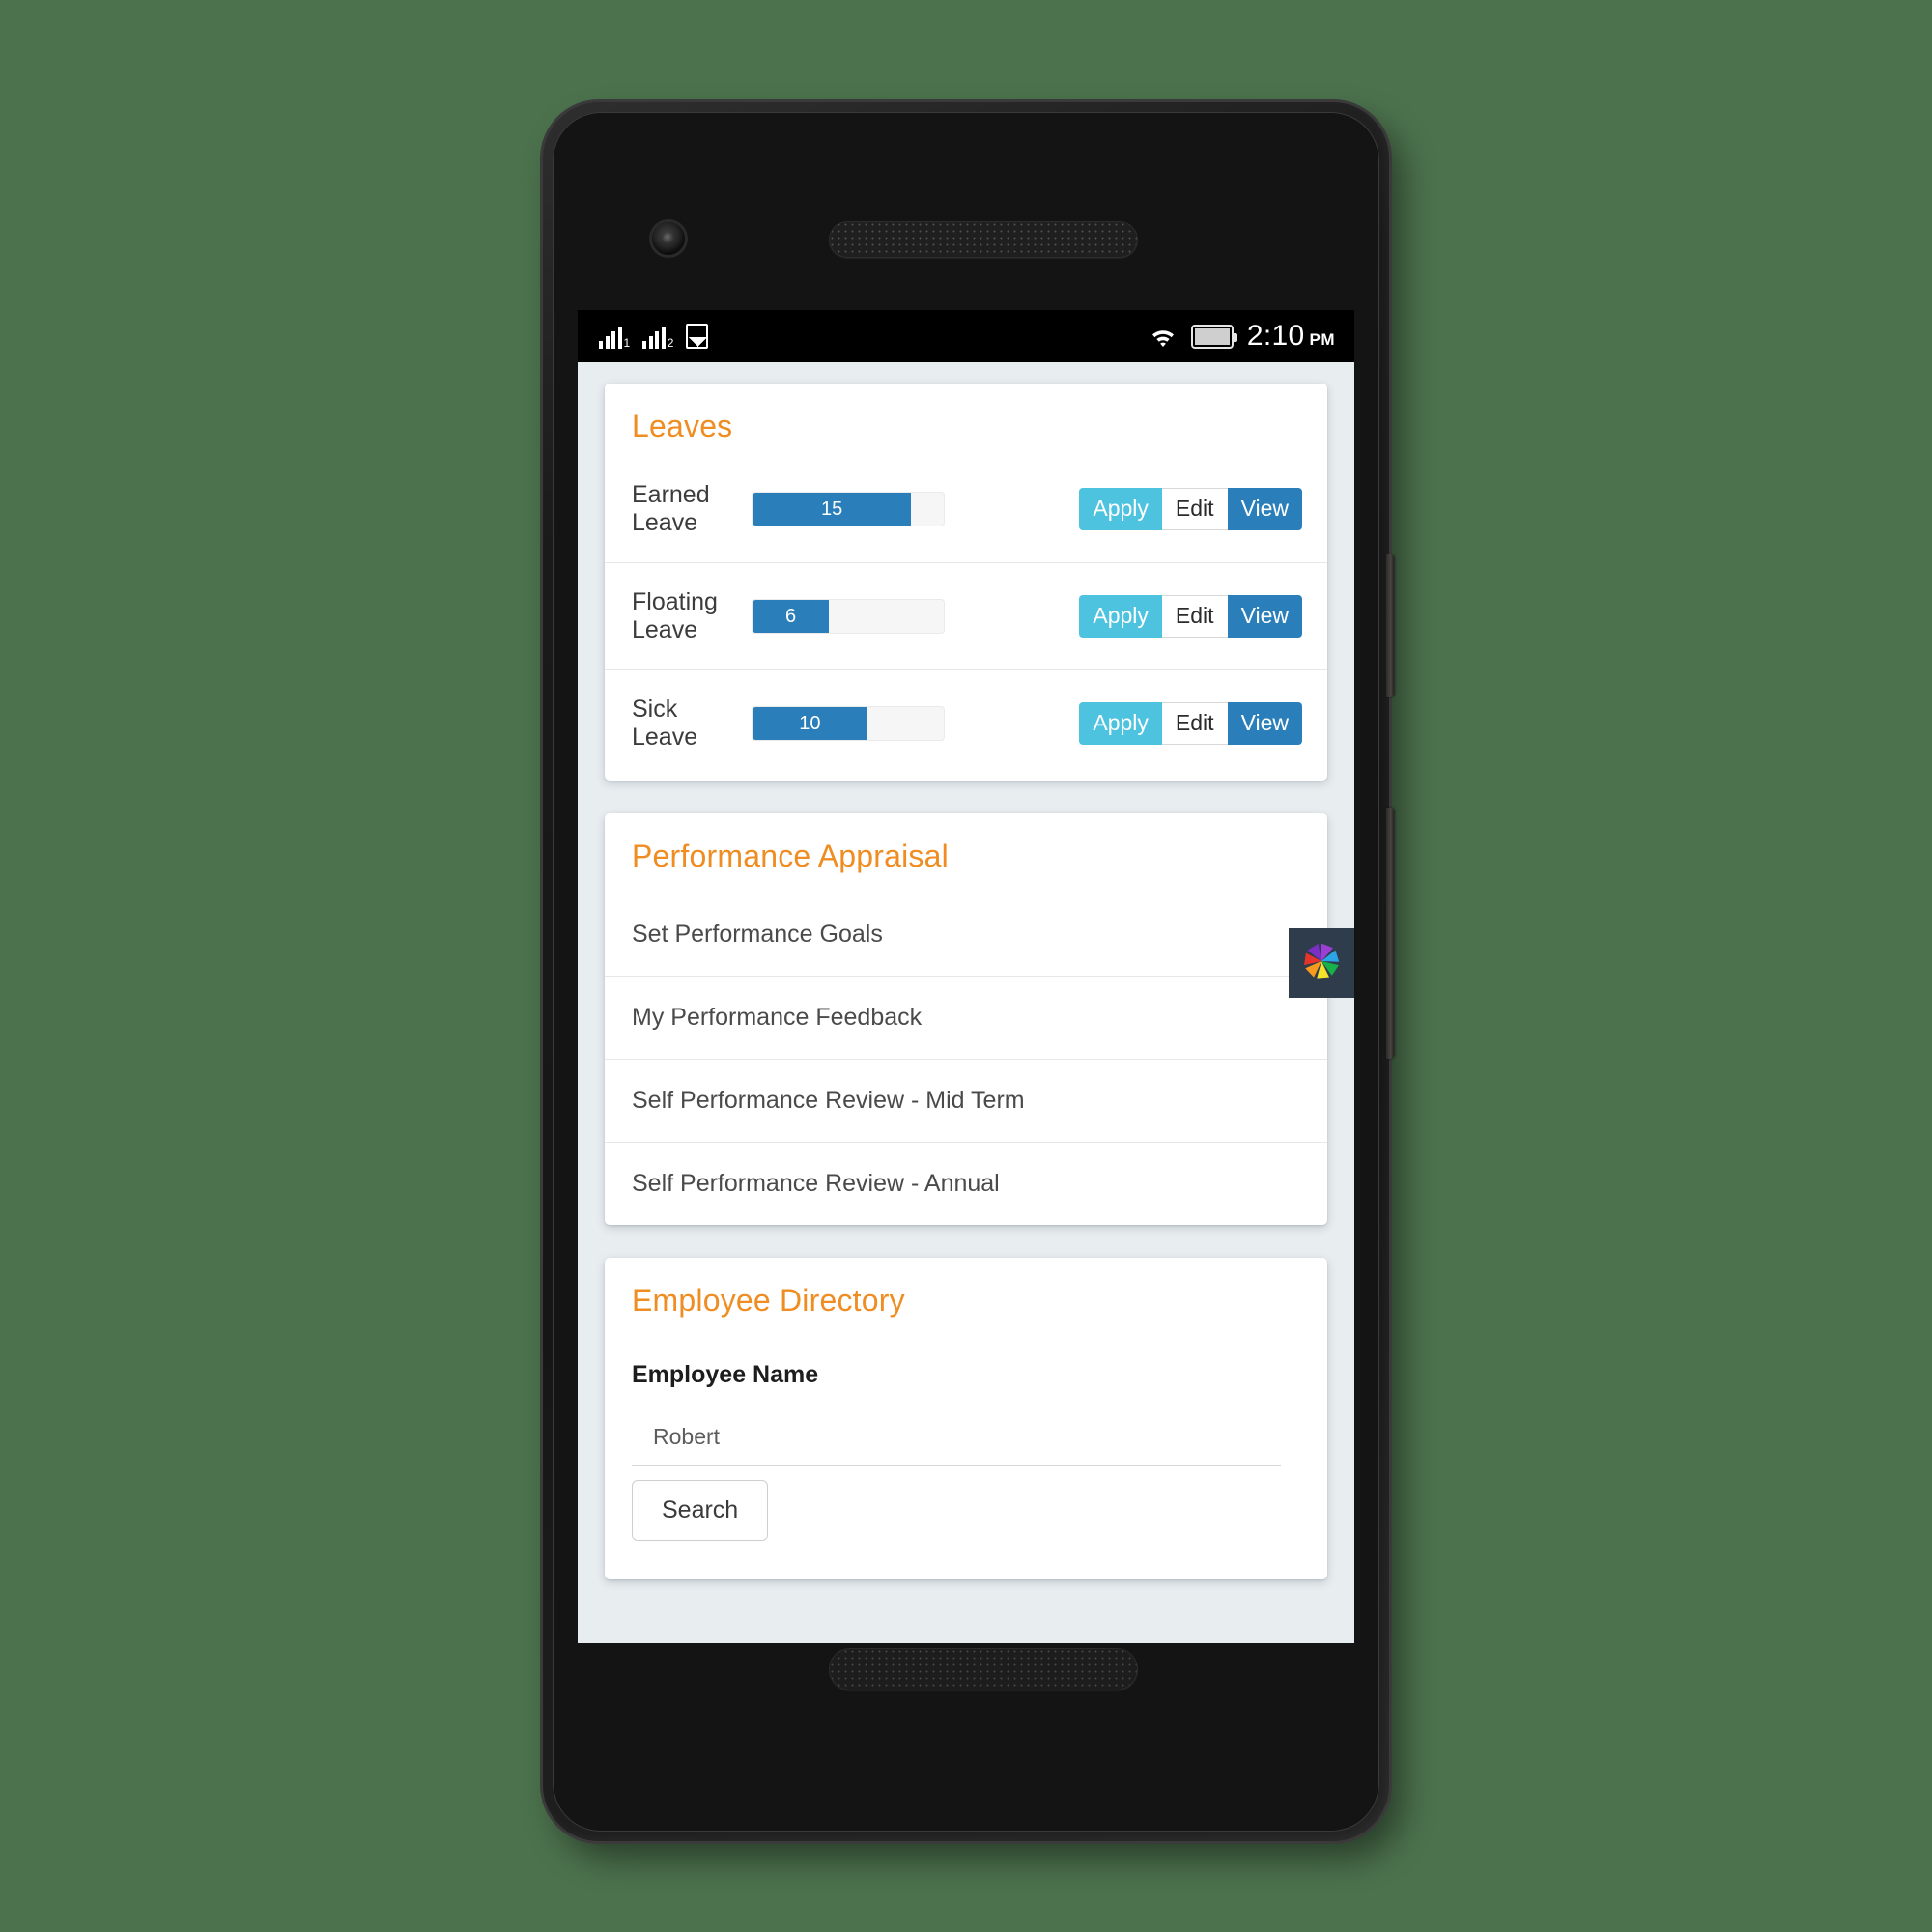 Image resolution: width=1932 pixels, height=1932 pixels. What do you see at coordinates (966, 336) in the screenshot?
I see `status-bar: 1 2 2:10 PM` at bounding box center [966, 336].